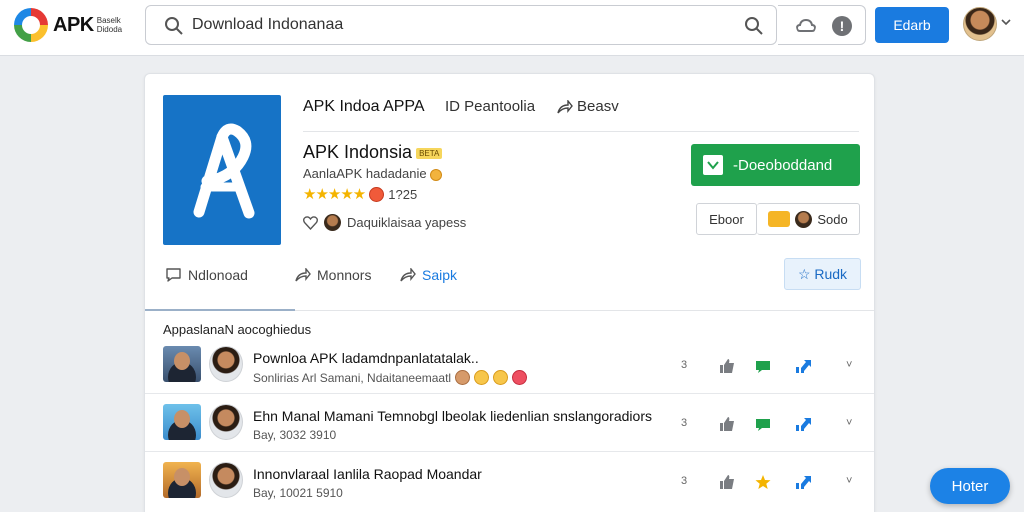 This screenshot has width=1024, height=512. Describe the element at coordinates (598, 106) in the screenshot. I see `tab-label: Beasv` at that location.